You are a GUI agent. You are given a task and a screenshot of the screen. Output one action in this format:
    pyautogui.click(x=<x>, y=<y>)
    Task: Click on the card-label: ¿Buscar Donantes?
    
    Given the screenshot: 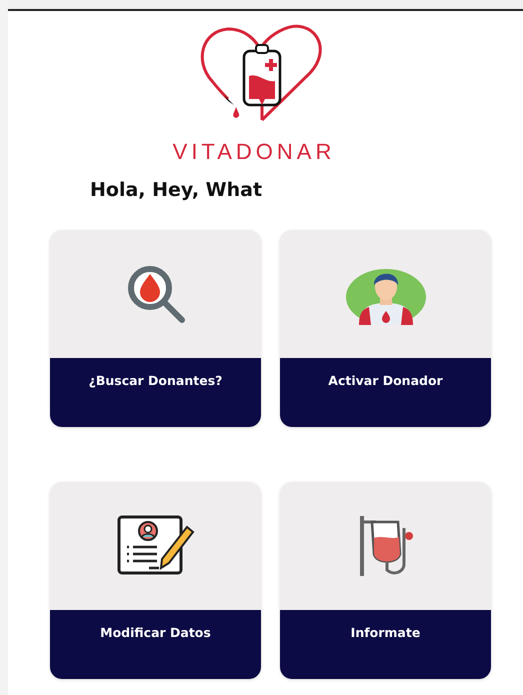 What is the action you would take?
    pyautogui.click(x=155, y=380)
    